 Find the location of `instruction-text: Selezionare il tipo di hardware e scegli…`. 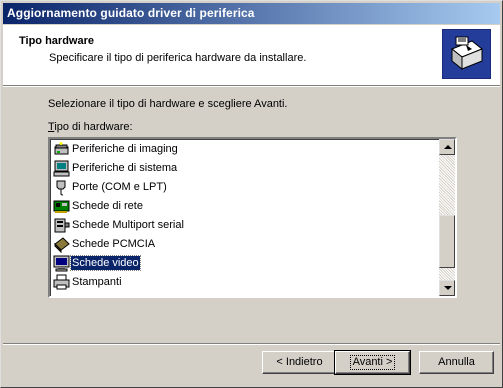

instruction-text: Selezionare il tipo di hardware e scegli… is located at coordinates (168, 104).